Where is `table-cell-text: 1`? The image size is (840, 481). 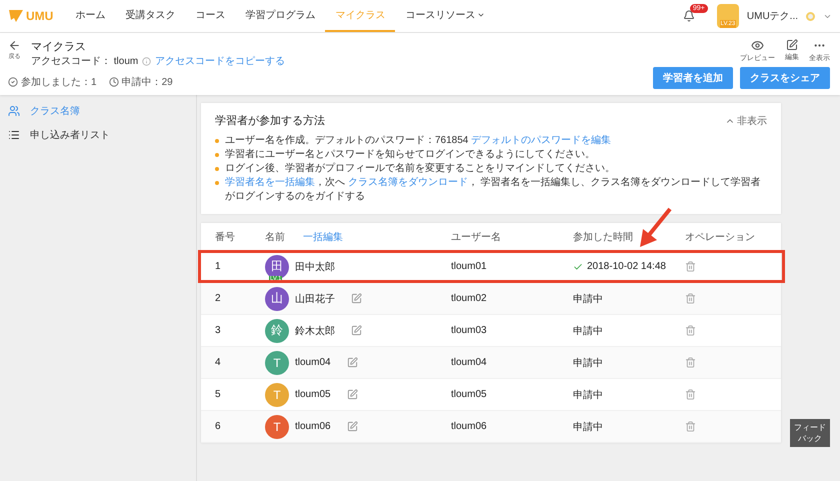
table-cell-text: 1 is located at coordinates (218, 266).